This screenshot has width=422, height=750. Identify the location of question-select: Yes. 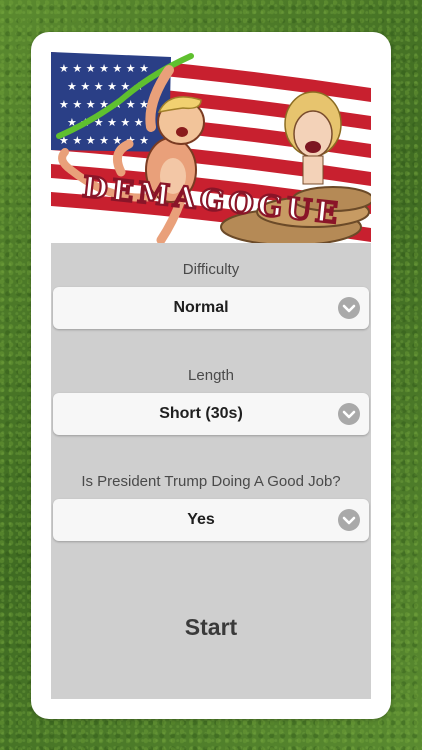
(211, 520).